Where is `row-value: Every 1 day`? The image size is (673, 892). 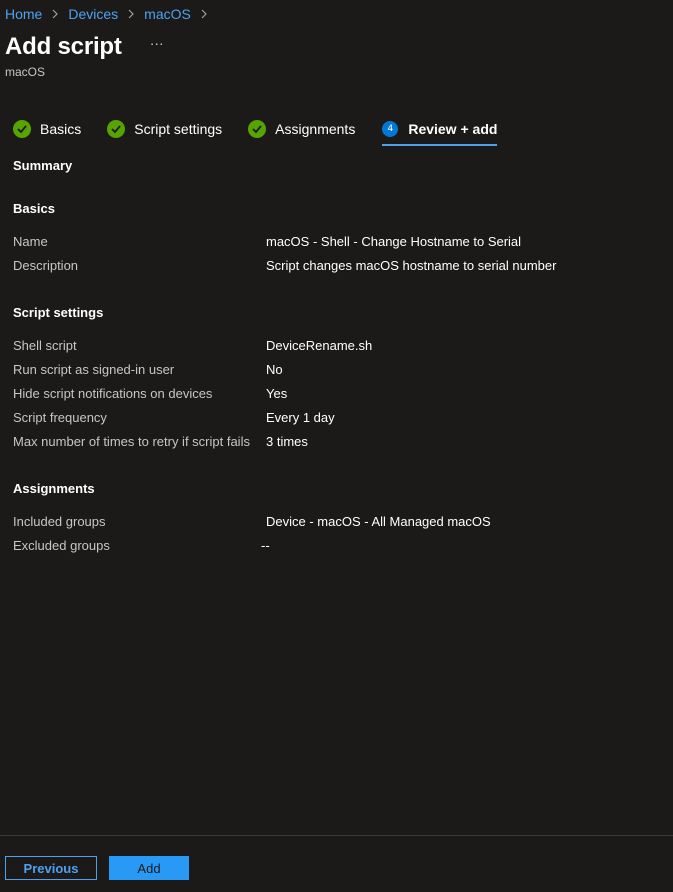 row-value: Every 1 day is located at coordinates (300, 417).